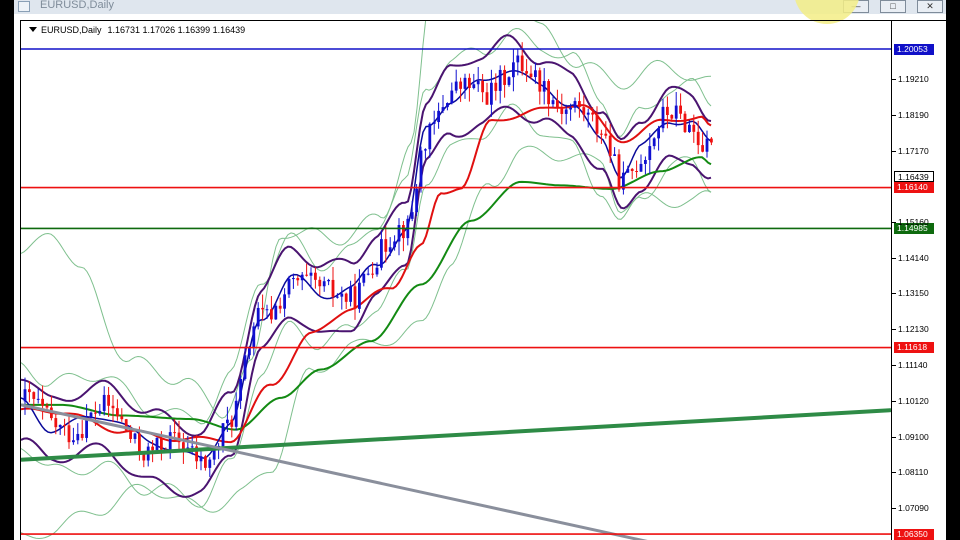  What do you see at coordinates (913, 114) in the screenshot?
I see `price-tick-label: 1.18190` at bounding box center [913, 114].